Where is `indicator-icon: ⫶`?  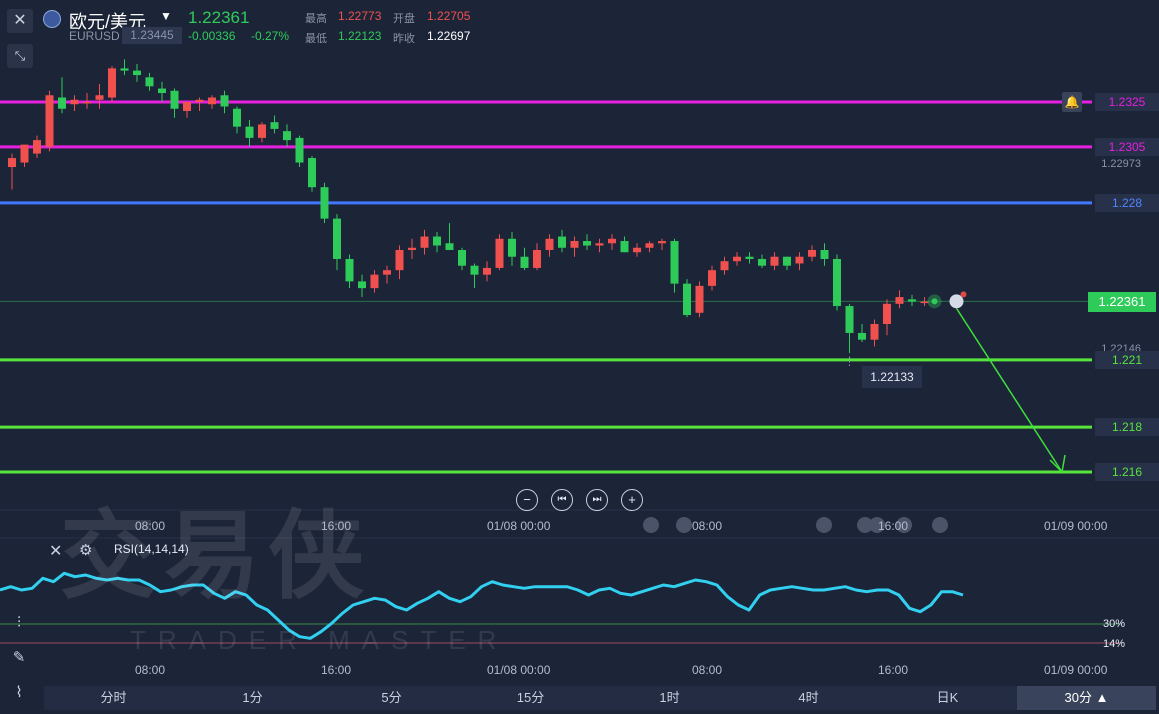 indicator-icon: ⫶ is located at coordinates (19, 623).